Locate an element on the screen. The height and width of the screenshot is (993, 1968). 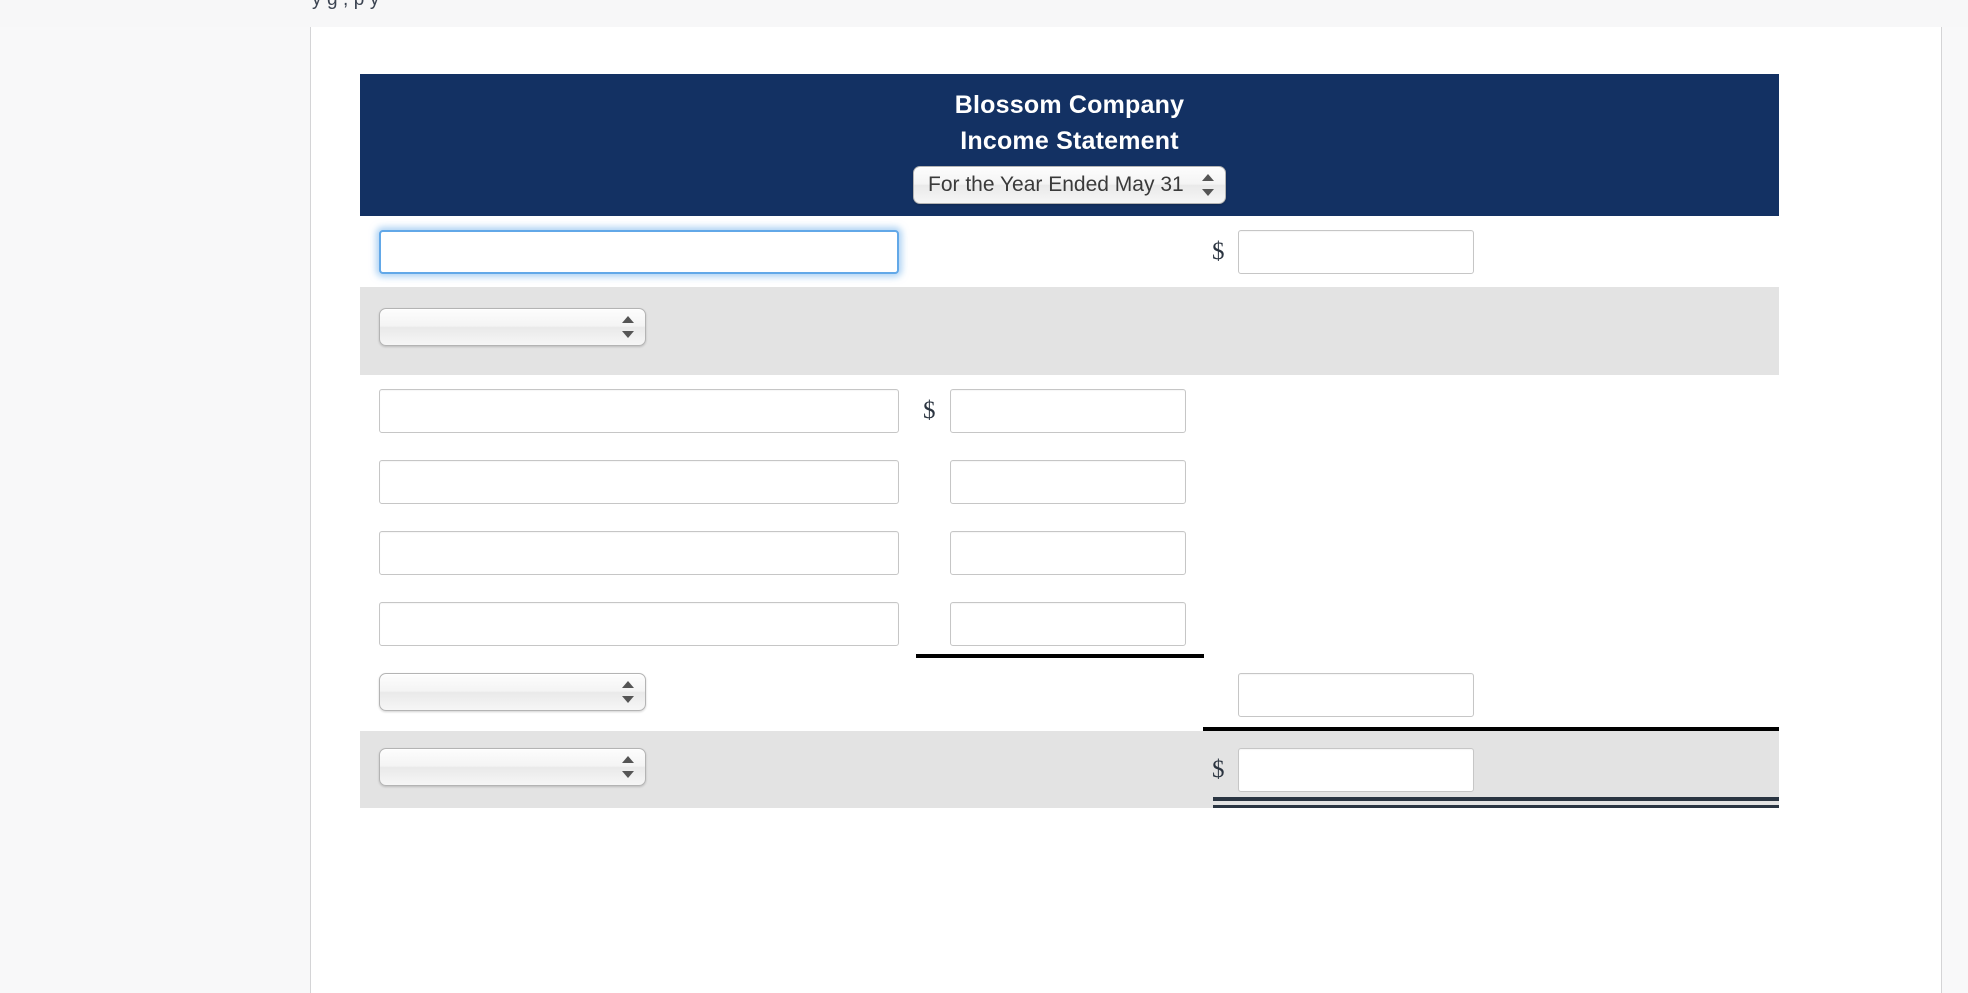
row-2-select is located at coordinates (512, 327).